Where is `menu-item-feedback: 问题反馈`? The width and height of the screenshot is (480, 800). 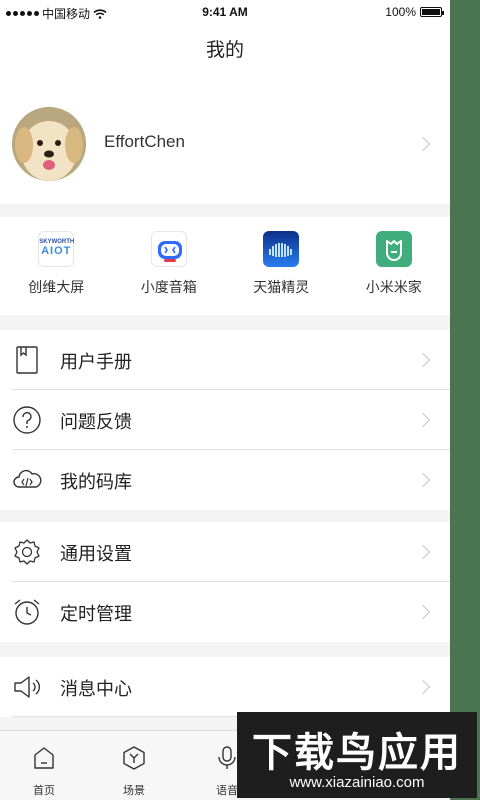
menu-item-feedback: 问题反馈 is located at coordinates (225, 420).